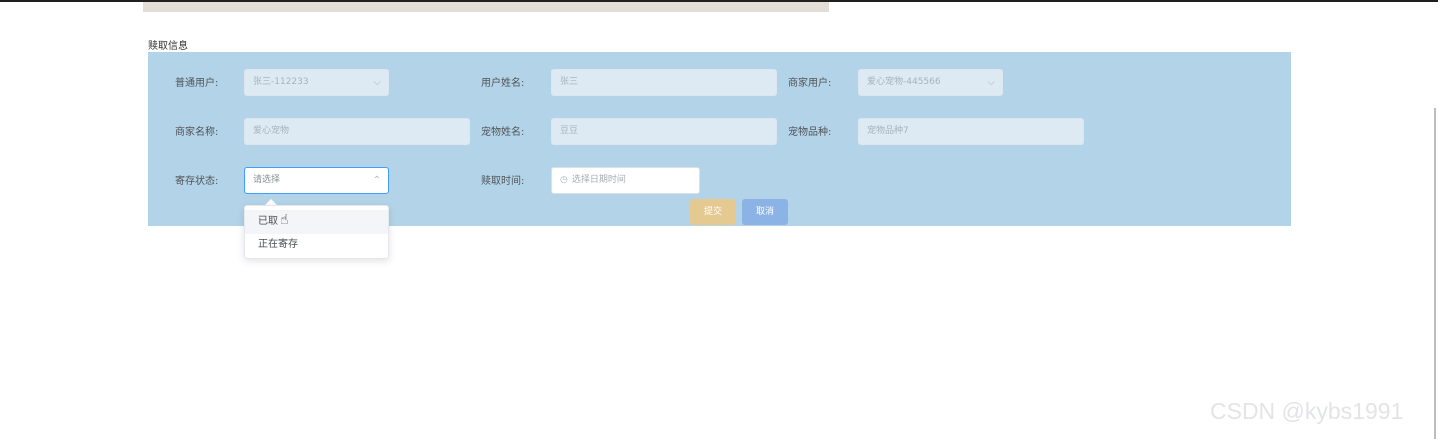 The image size is (1438, 439). Describe the element at coordinates (267, 180) in the screenshot. I see `status-select-placeholder: 请选择` at that location.